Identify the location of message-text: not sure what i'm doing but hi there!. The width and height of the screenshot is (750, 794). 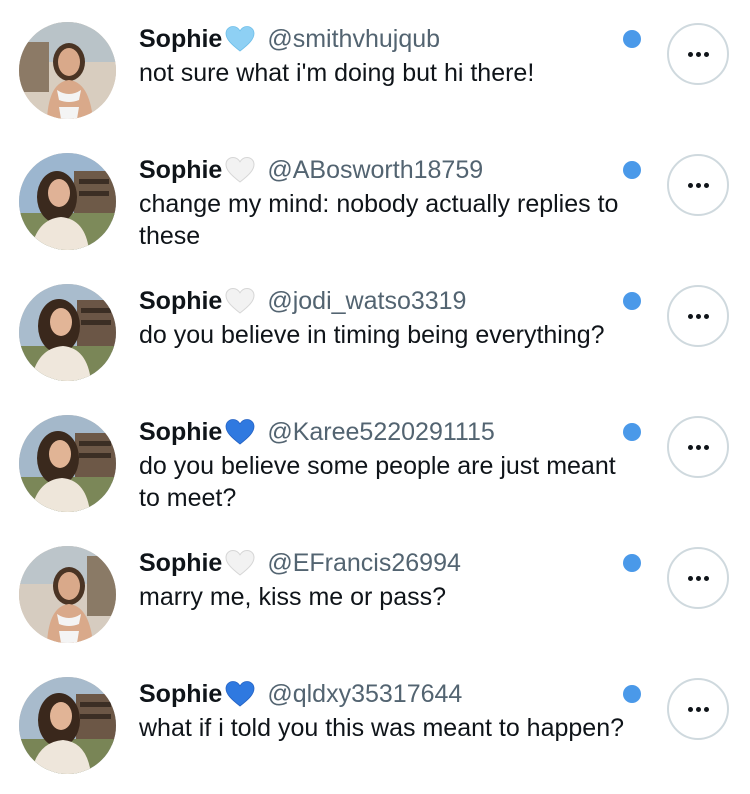
(337, 73).